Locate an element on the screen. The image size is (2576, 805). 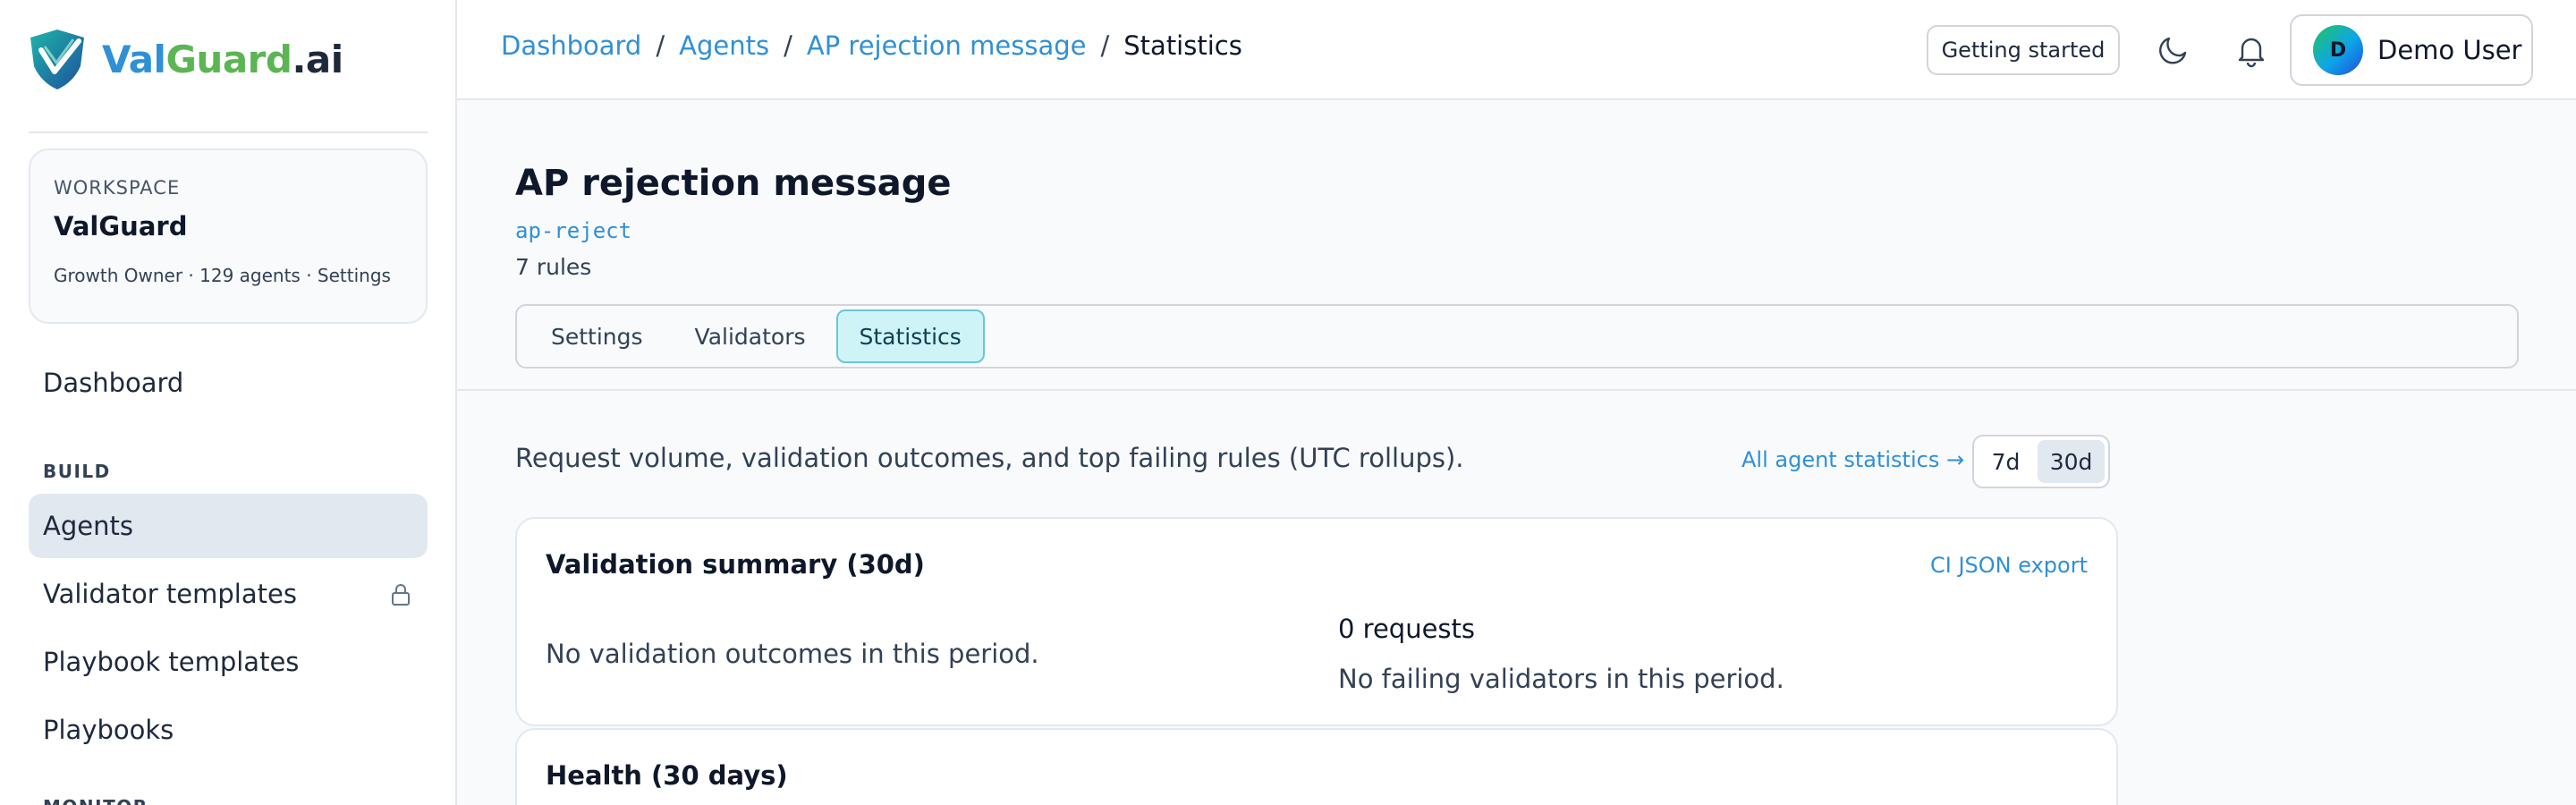
sidebar-item-label: Agents is located at coordinates (88, 526).